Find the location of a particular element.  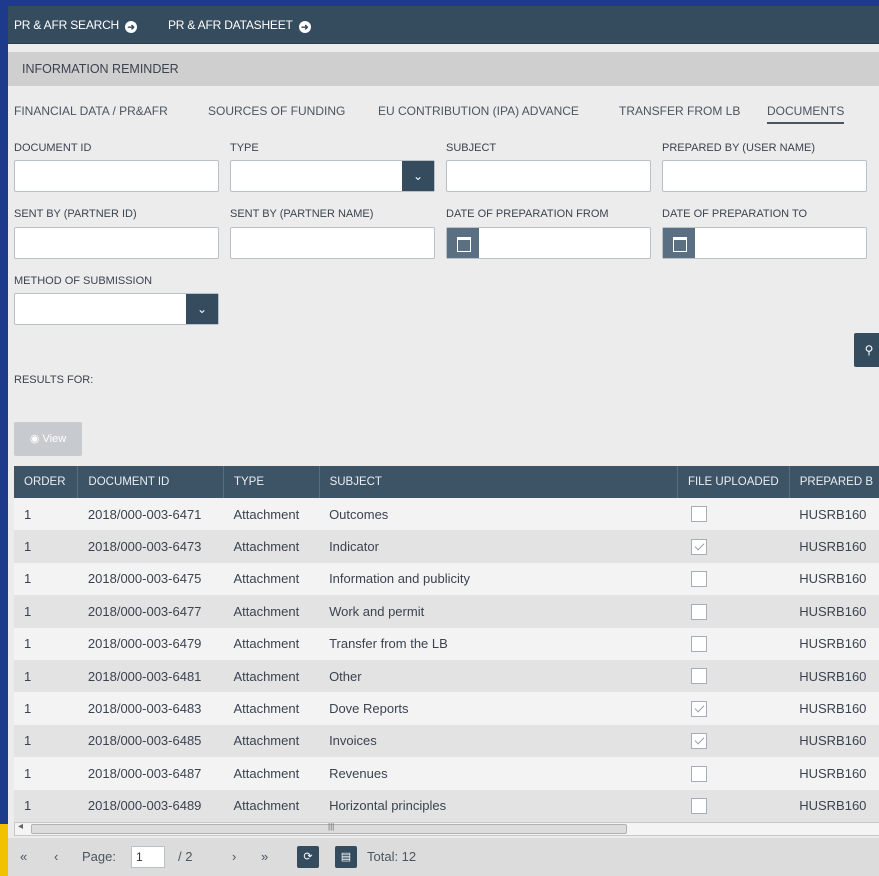

col-file-uploaded-header: FILE UPLOADED is located at coordinates (733, 482).